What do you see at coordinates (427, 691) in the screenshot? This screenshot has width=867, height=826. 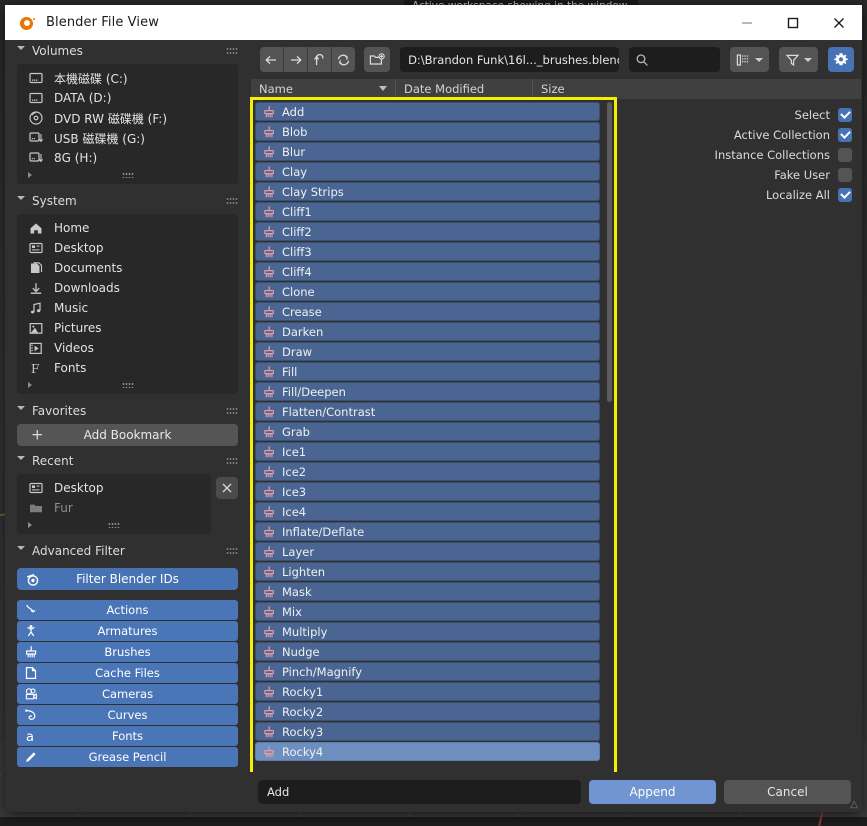 I see `file-list-row: Rocky1` at bounding box center [427, 691].